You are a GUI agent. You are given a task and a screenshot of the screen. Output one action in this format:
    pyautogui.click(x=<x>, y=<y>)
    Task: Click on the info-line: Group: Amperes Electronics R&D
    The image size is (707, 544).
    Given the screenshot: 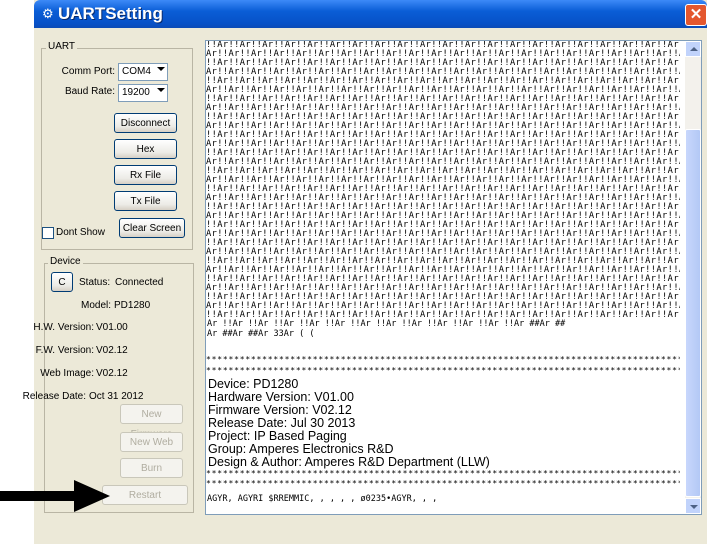 What is the action you would take?
    pyautogui.click(x=301, y=449)
    